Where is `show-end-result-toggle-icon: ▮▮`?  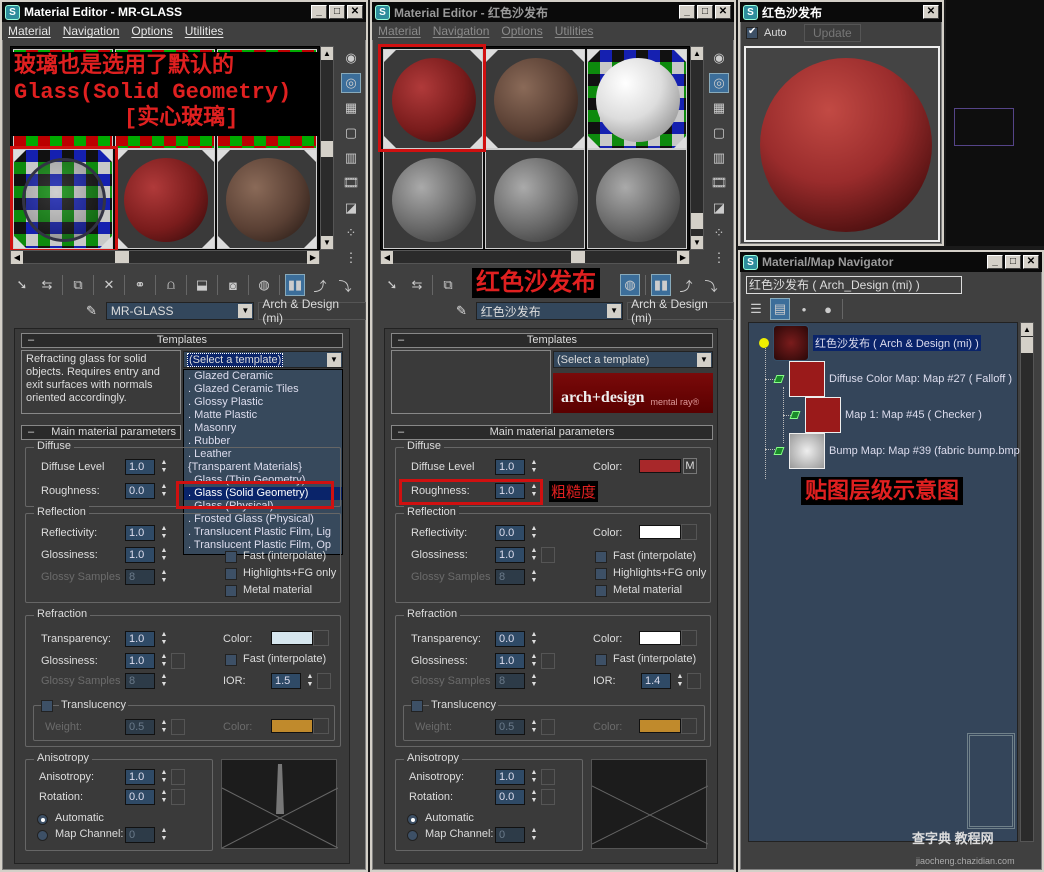
show-end-result-toggle-icon: ▮▮ is located at coordinates (661, 285).